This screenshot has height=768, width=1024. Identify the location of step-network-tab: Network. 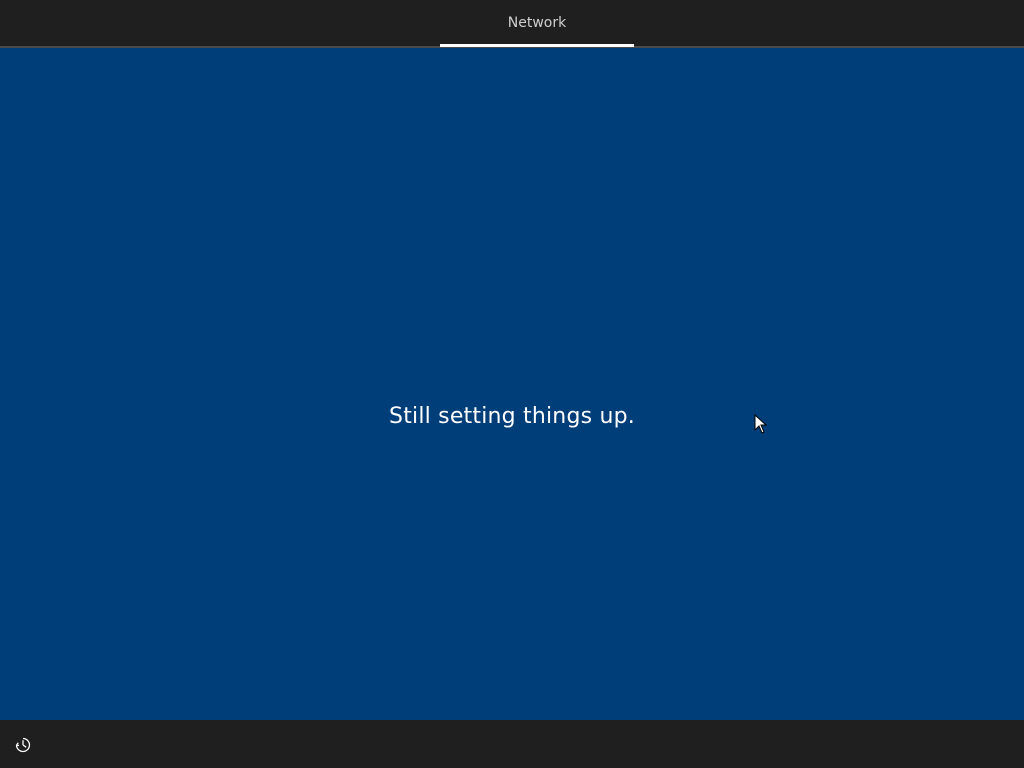
(537, 23).